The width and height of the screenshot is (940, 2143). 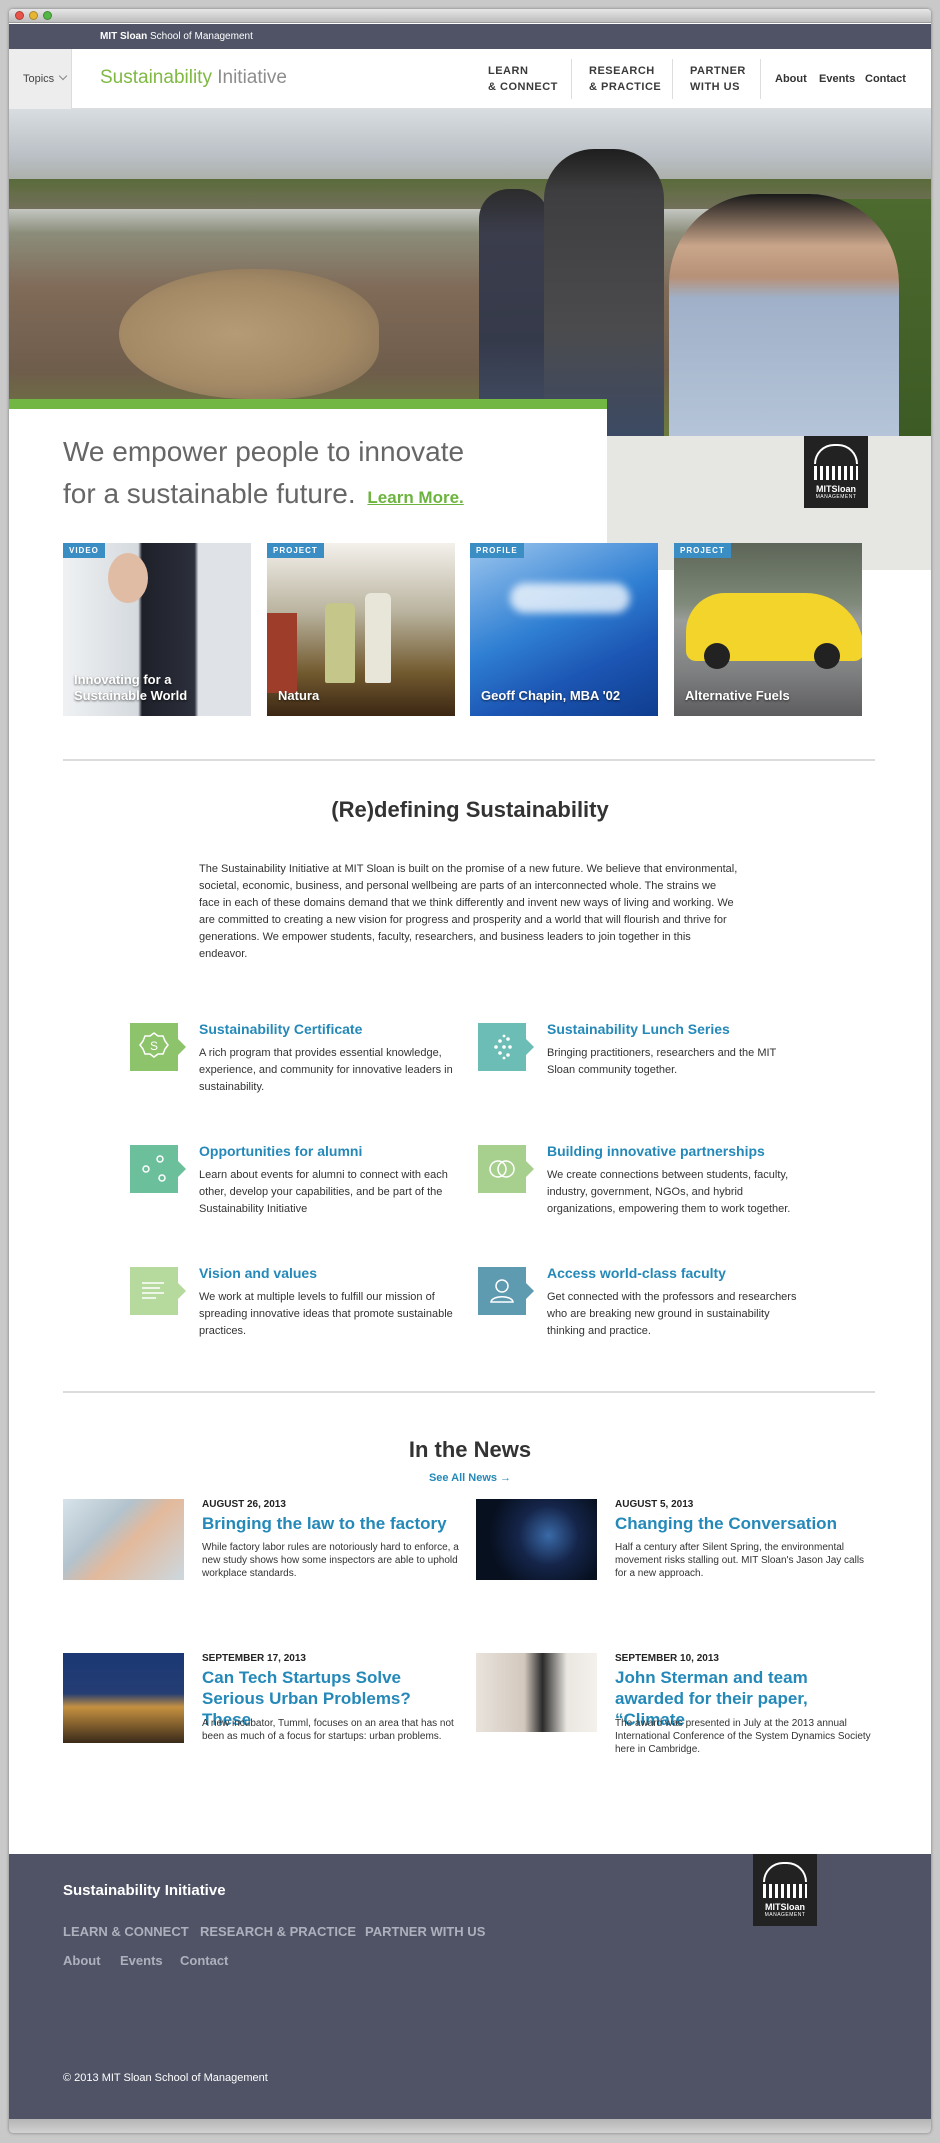 I want to click on window-bottom-strip, so click(x=470, y=2126).